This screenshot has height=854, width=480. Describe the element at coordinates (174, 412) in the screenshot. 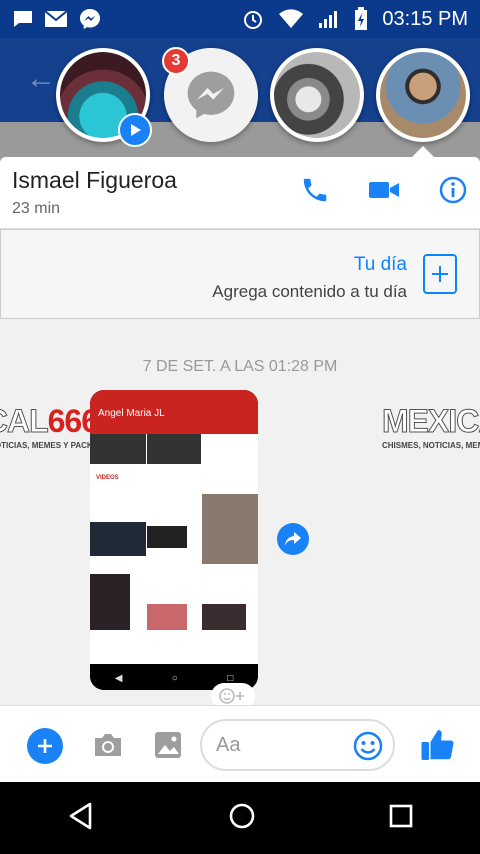

I see `shared-image-header: Angel Maria JL` at that location.